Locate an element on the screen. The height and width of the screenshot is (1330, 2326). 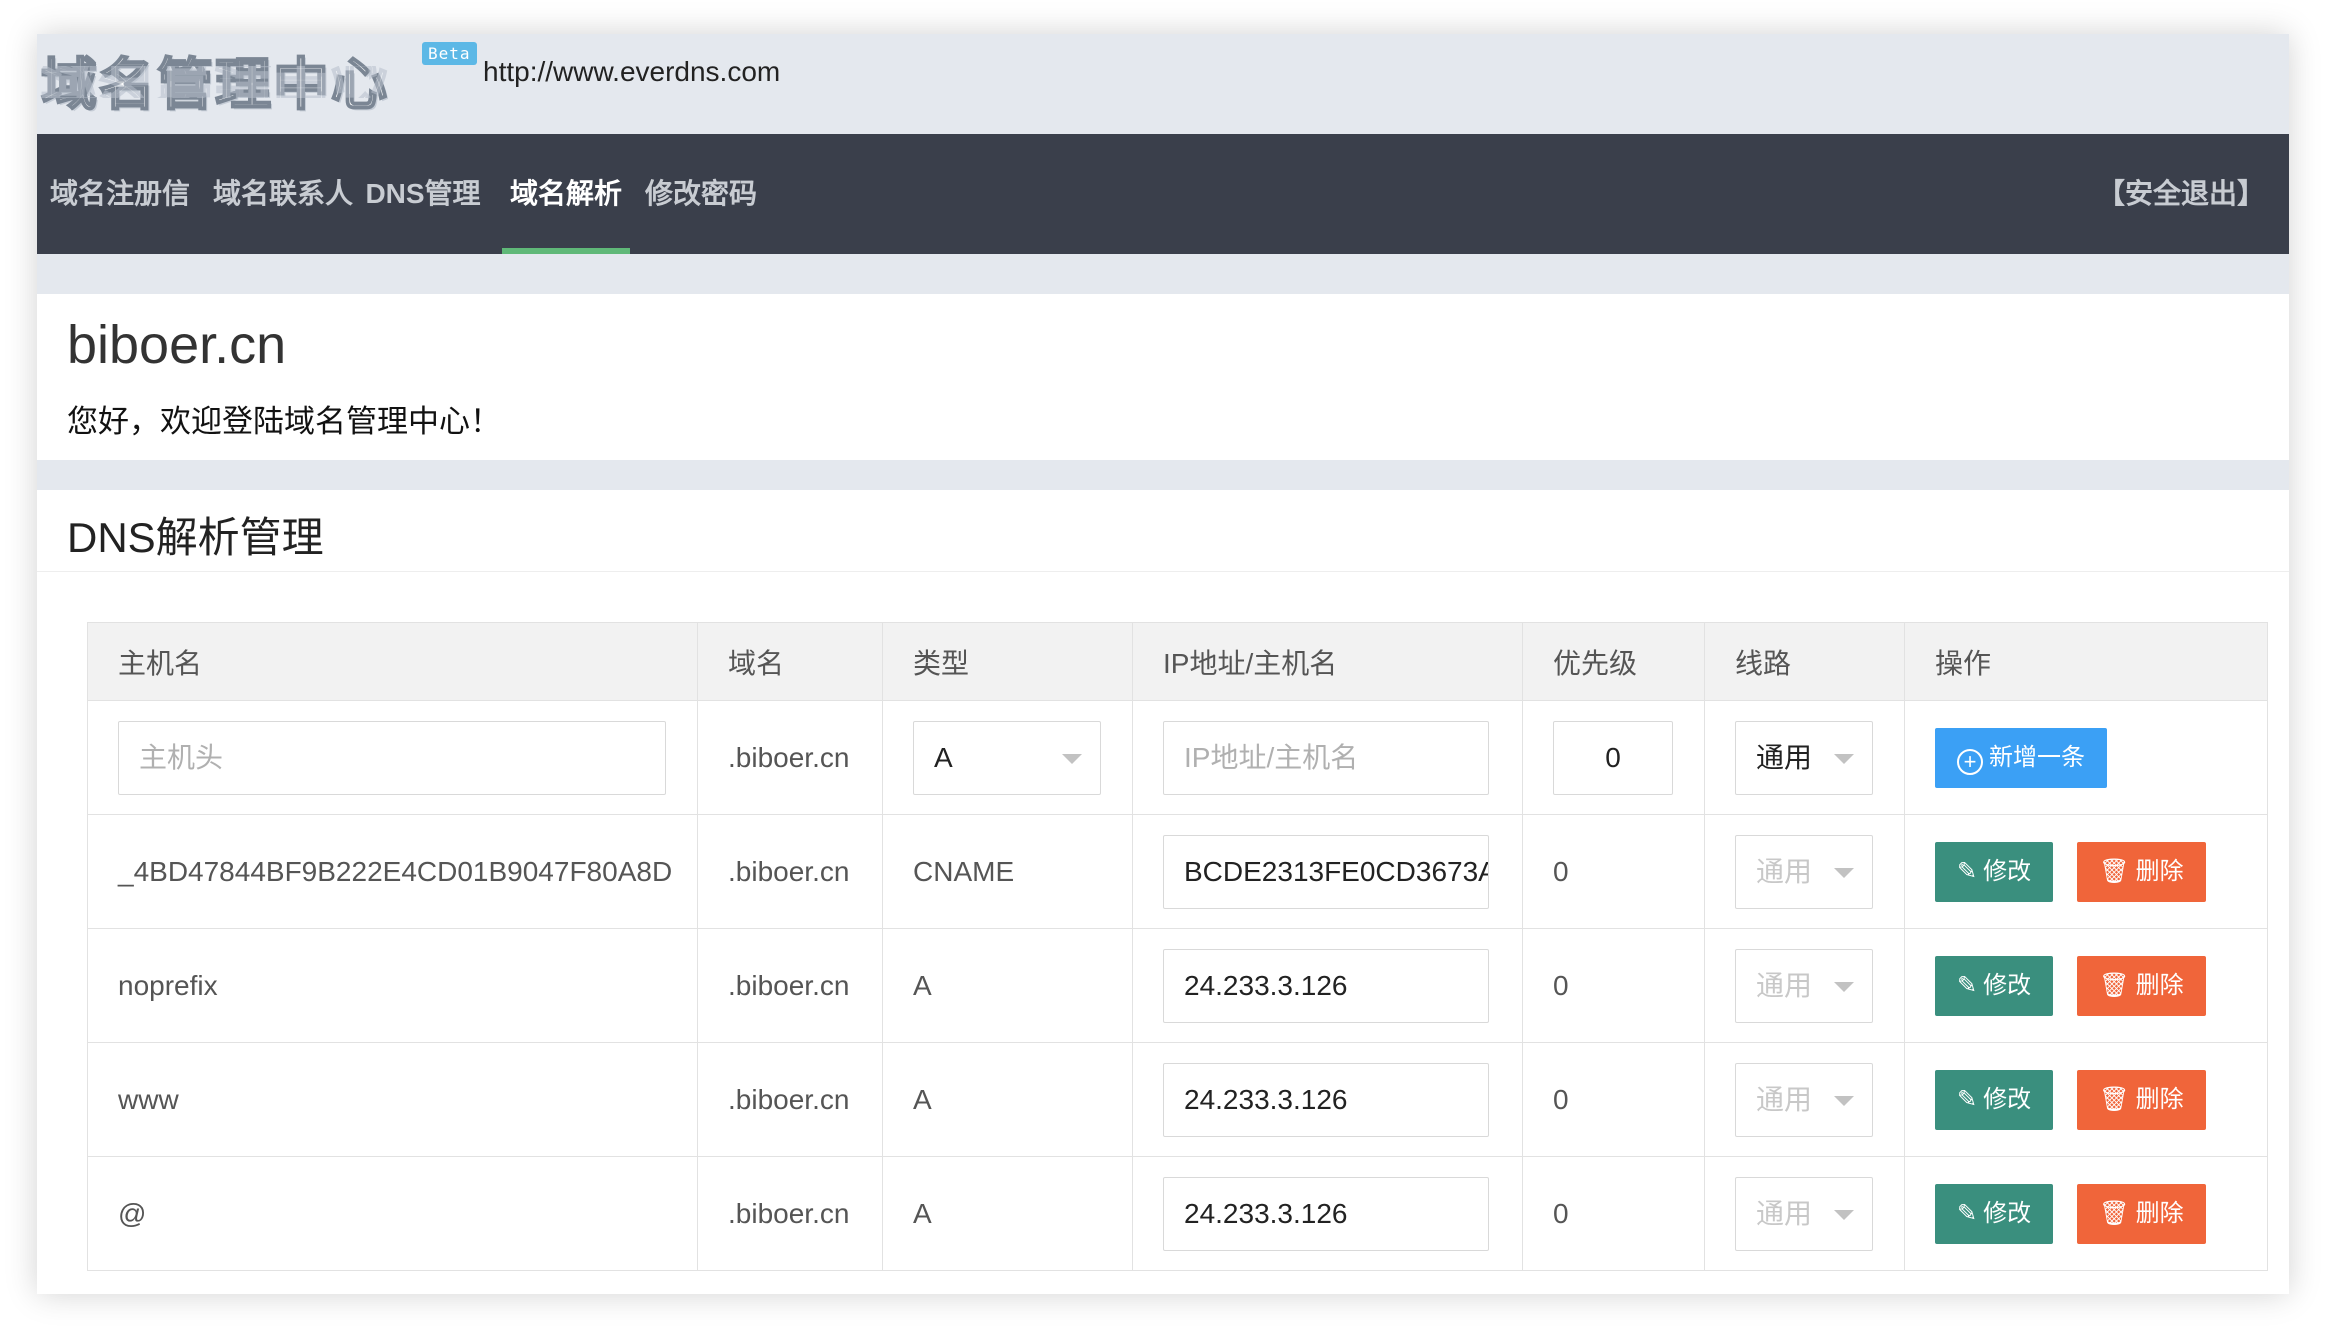
welcome-message: 您好，欢迎登陆域名管理中心！ is located at coordinates (284, 421).